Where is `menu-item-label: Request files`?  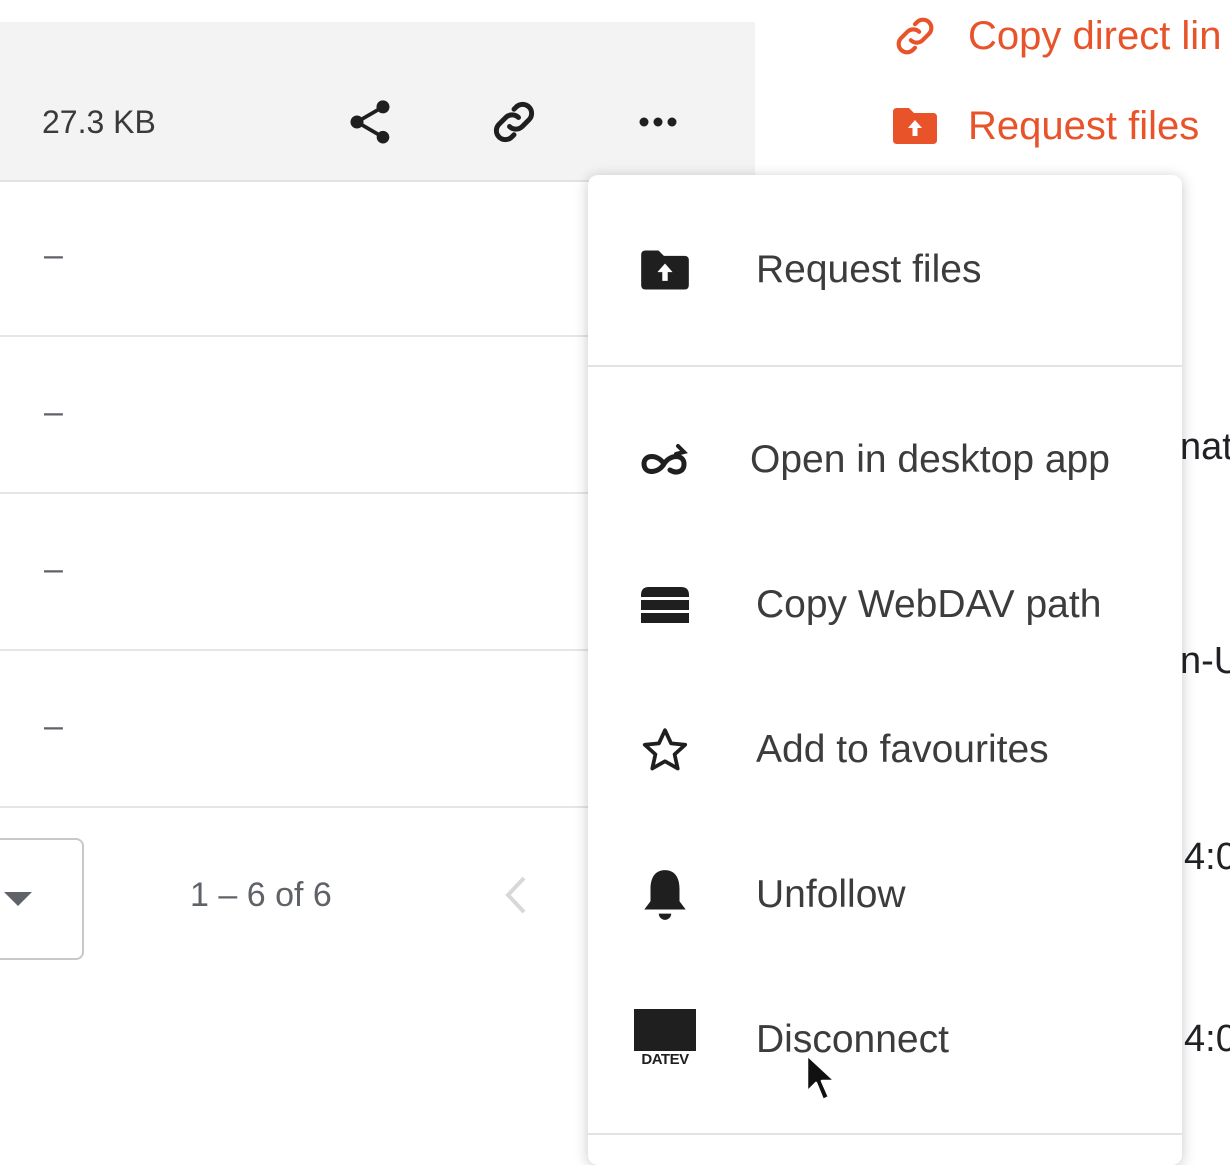
menu-item-label: Request files is located at coordinates (869, 269).